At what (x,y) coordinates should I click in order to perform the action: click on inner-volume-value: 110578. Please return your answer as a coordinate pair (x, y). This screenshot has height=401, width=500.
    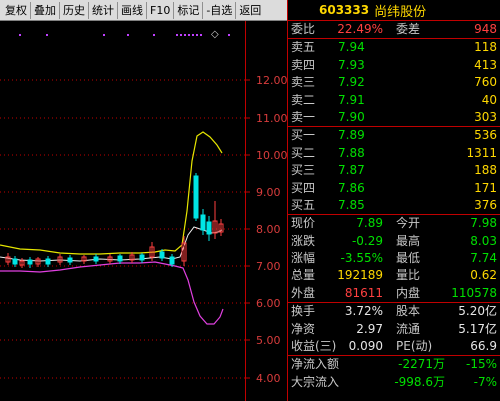
    Looking at the image, I should click on (474, 292).